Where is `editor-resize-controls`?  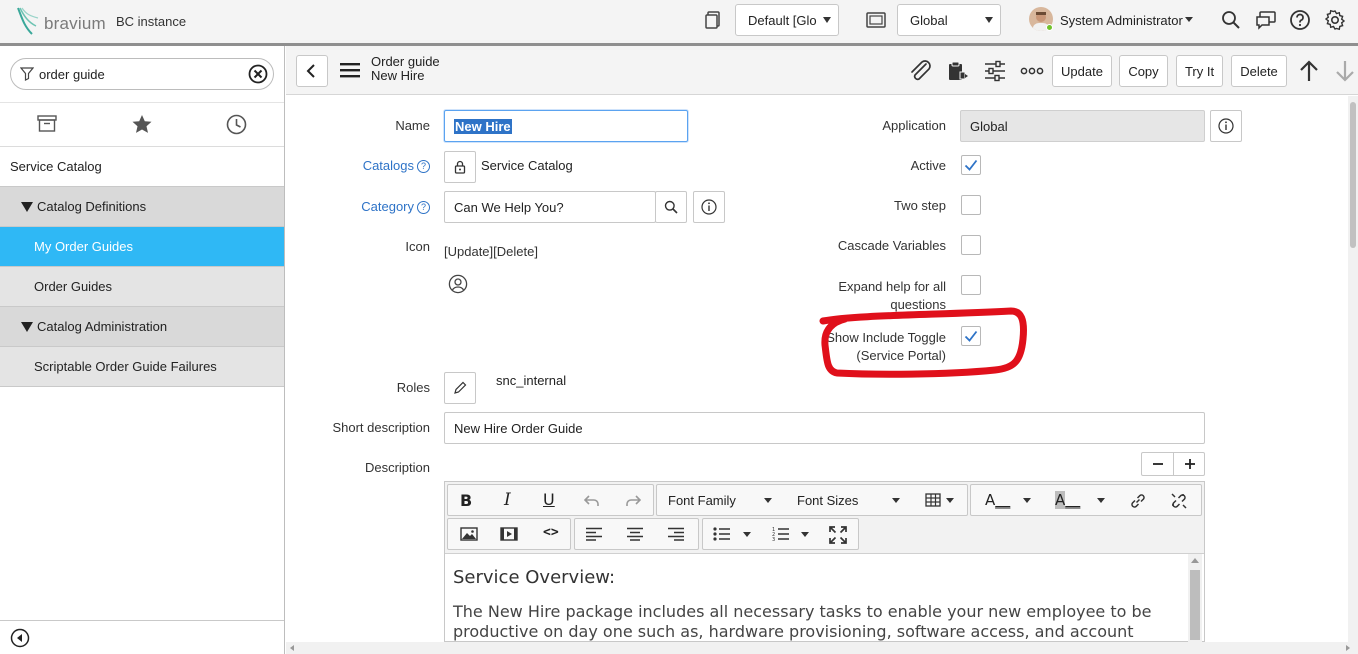
editor-resize-controls is located at coordinates (1173, 464).